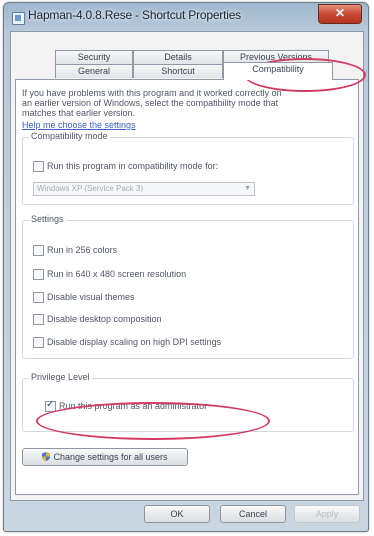 The width and height of the screenshot is (374, 536). I want to click on apply-button: Apply, so click(327, 514).